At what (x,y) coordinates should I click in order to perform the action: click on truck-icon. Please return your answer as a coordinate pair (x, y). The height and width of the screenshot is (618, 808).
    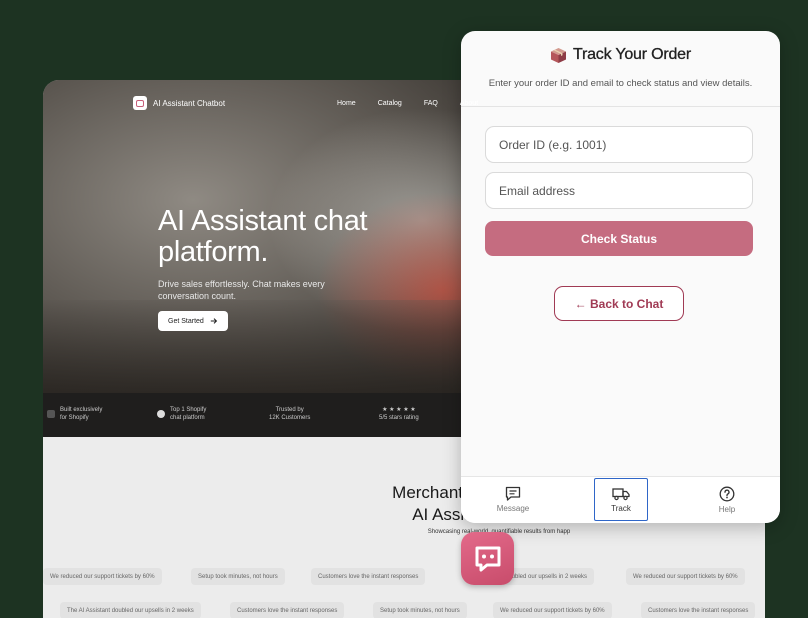
    Looking at the image, I should click on (621, 493).